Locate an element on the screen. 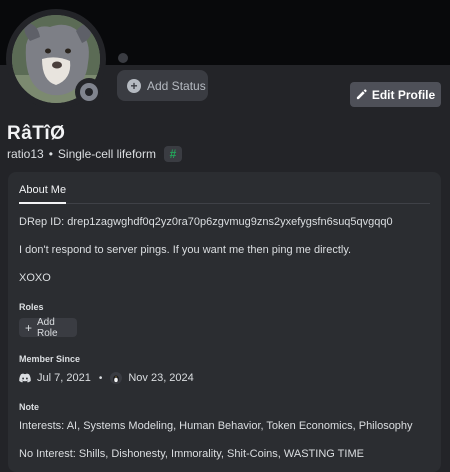 The image size is (450, 472). about-signoff: XOXO is located at coordinates (35, 278).